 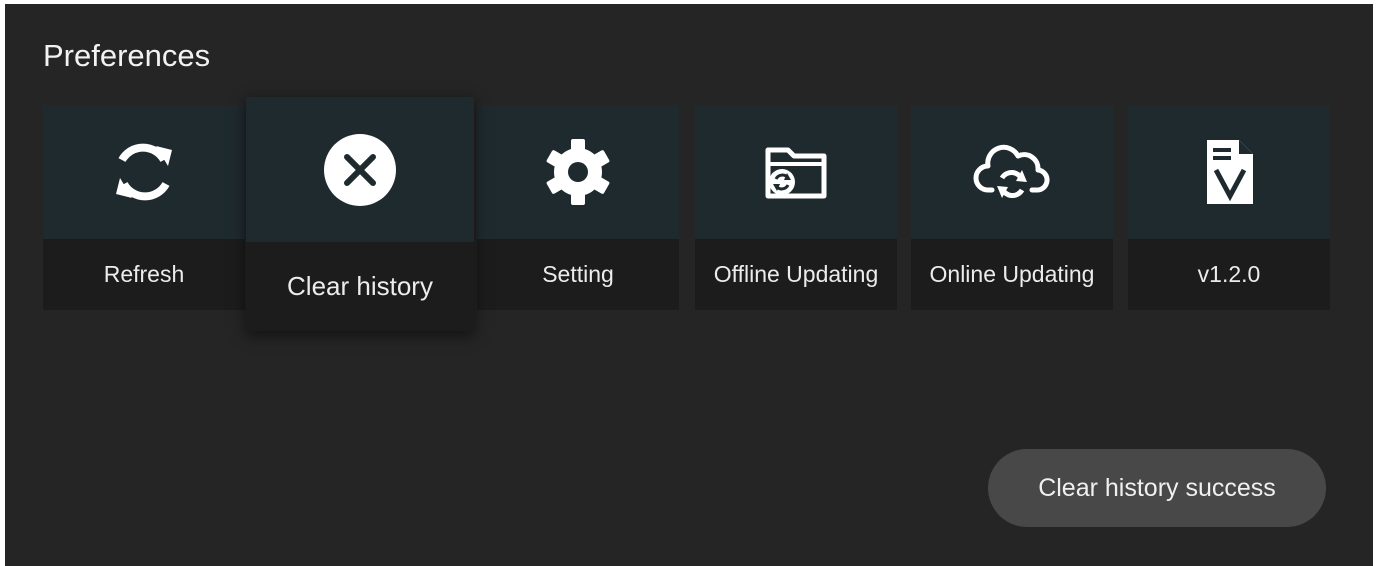 What do you see at coordinates (796, 274) in the screenshot?
I see `tile-label: Offline Updating` at bounding box center [796, 274].